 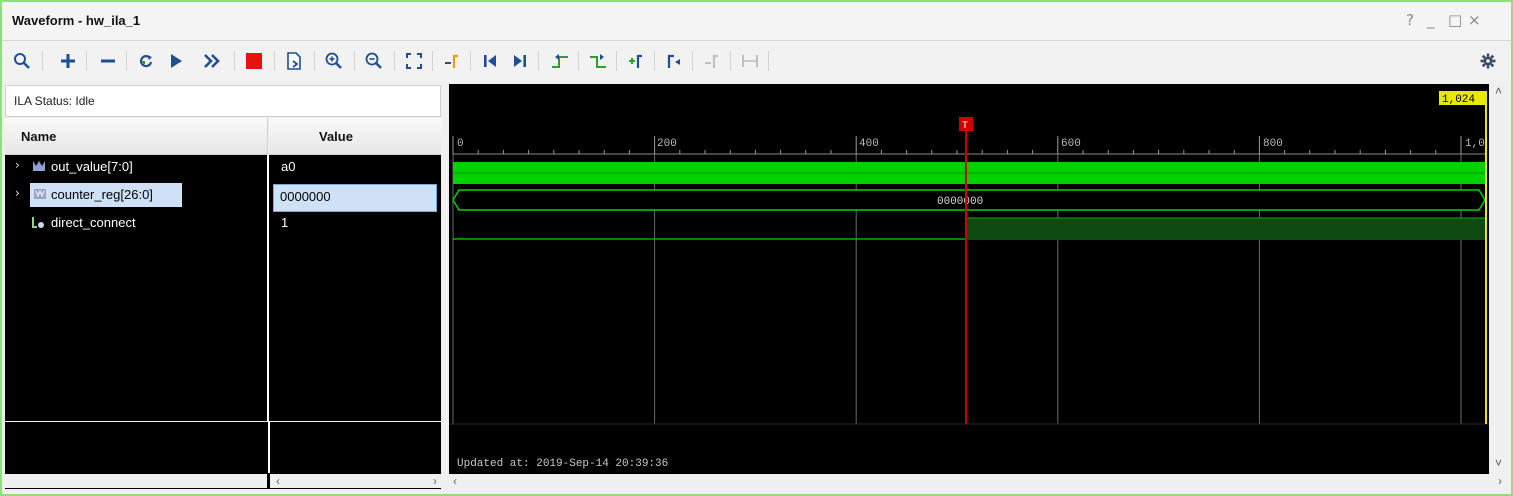 I want to click on value-column-label: Value, so click(x=336, y=136).